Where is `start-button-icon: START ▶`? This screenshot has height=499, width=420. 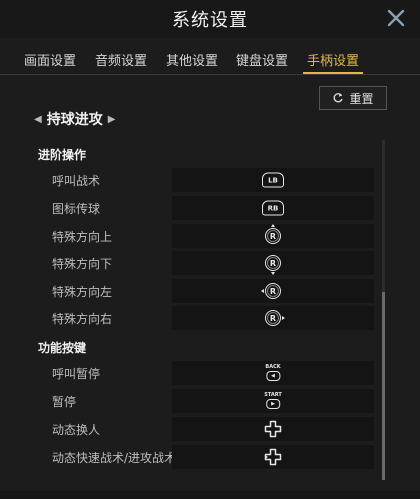 start-button-icon: START ▶ is located at coordinates (273, 401).